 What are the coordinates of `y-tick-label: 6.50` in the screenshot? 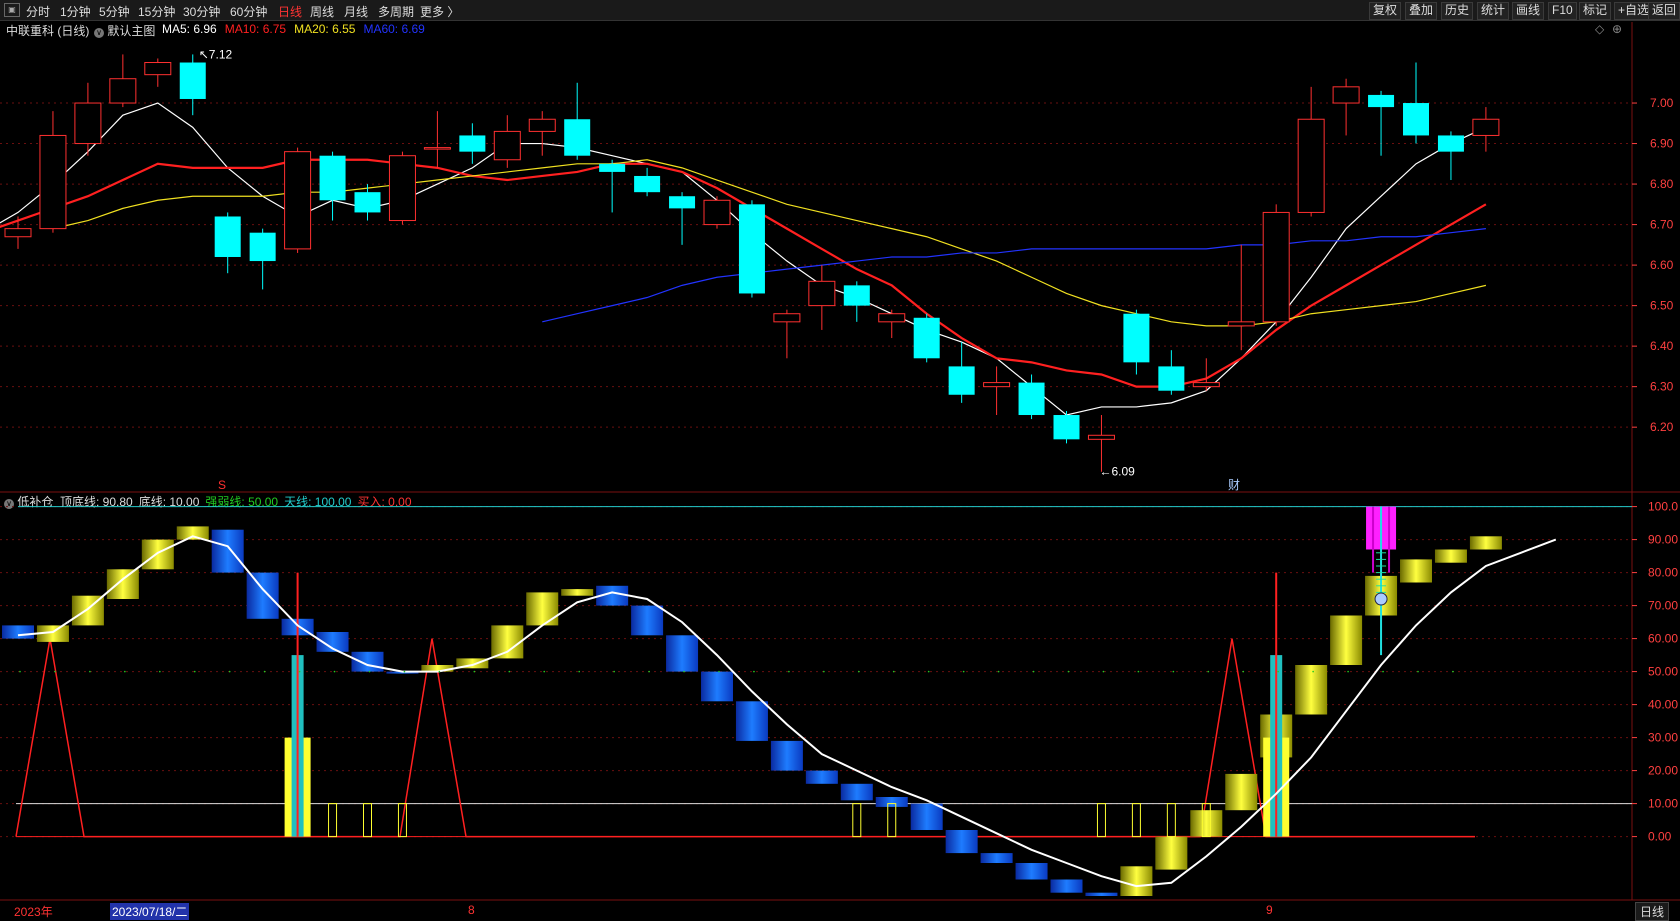 It's located at (1662, 306).